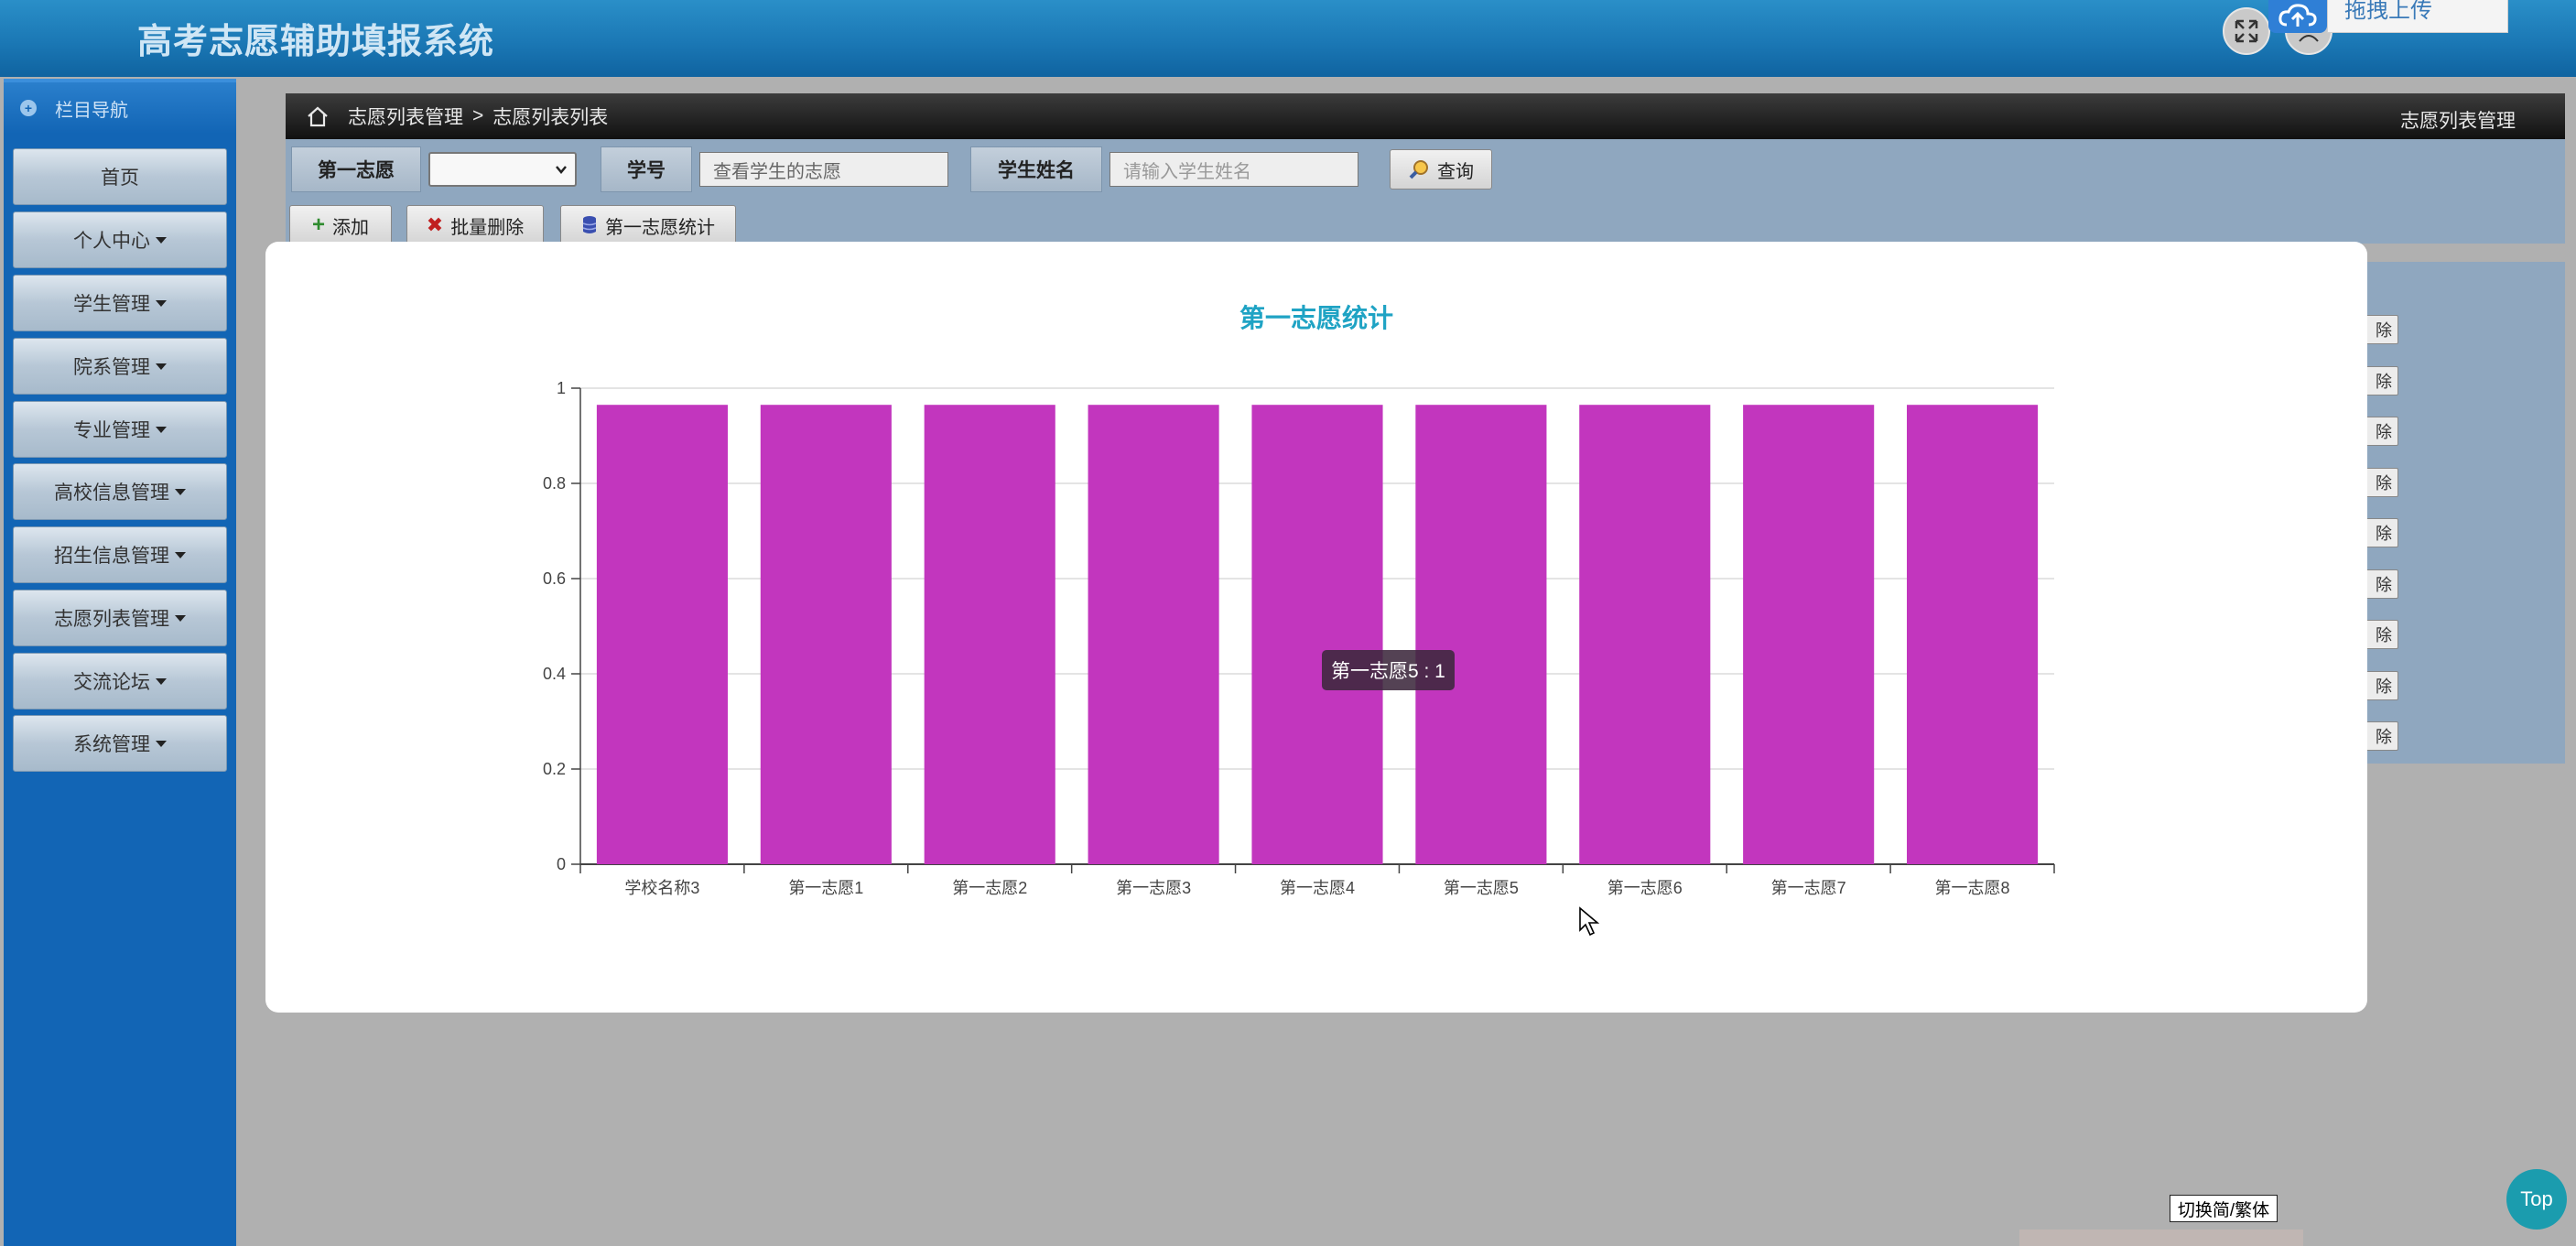  What do you see at coordinates (1645, 888) in the screenshot?
I see `x-tick-label: 第一志愿6` at bounding box center [1645, 888].